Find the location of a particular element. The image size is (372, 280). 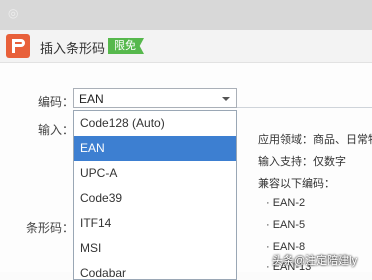

dialog-titlebar: 插入条形码 限免 is located at coordinates (186, 46).